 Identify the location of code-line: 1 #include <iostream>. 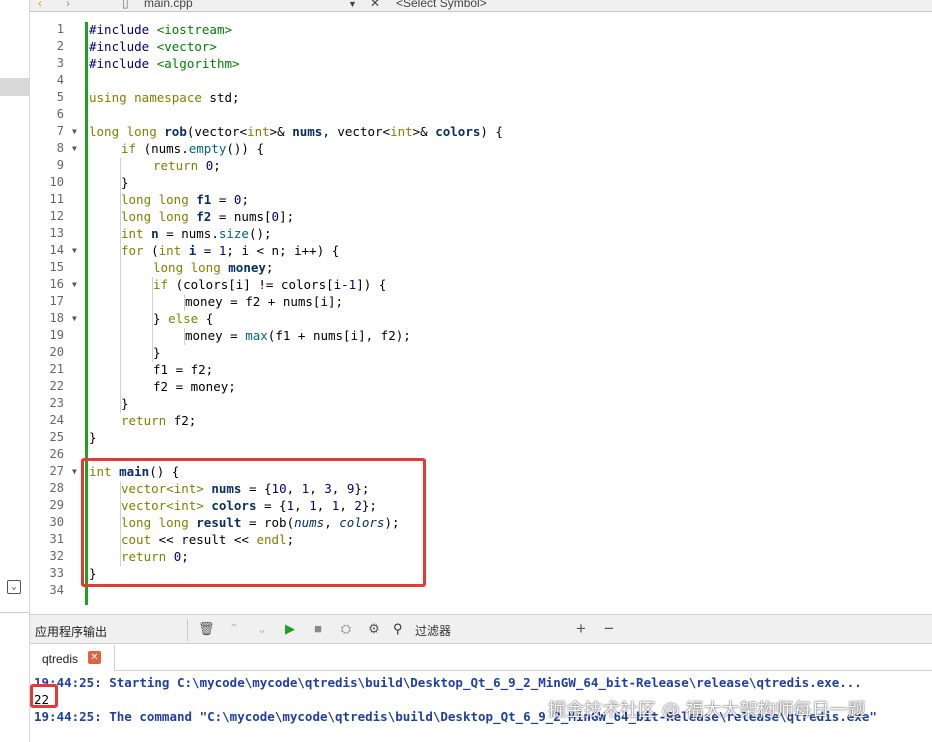
(144, 29).